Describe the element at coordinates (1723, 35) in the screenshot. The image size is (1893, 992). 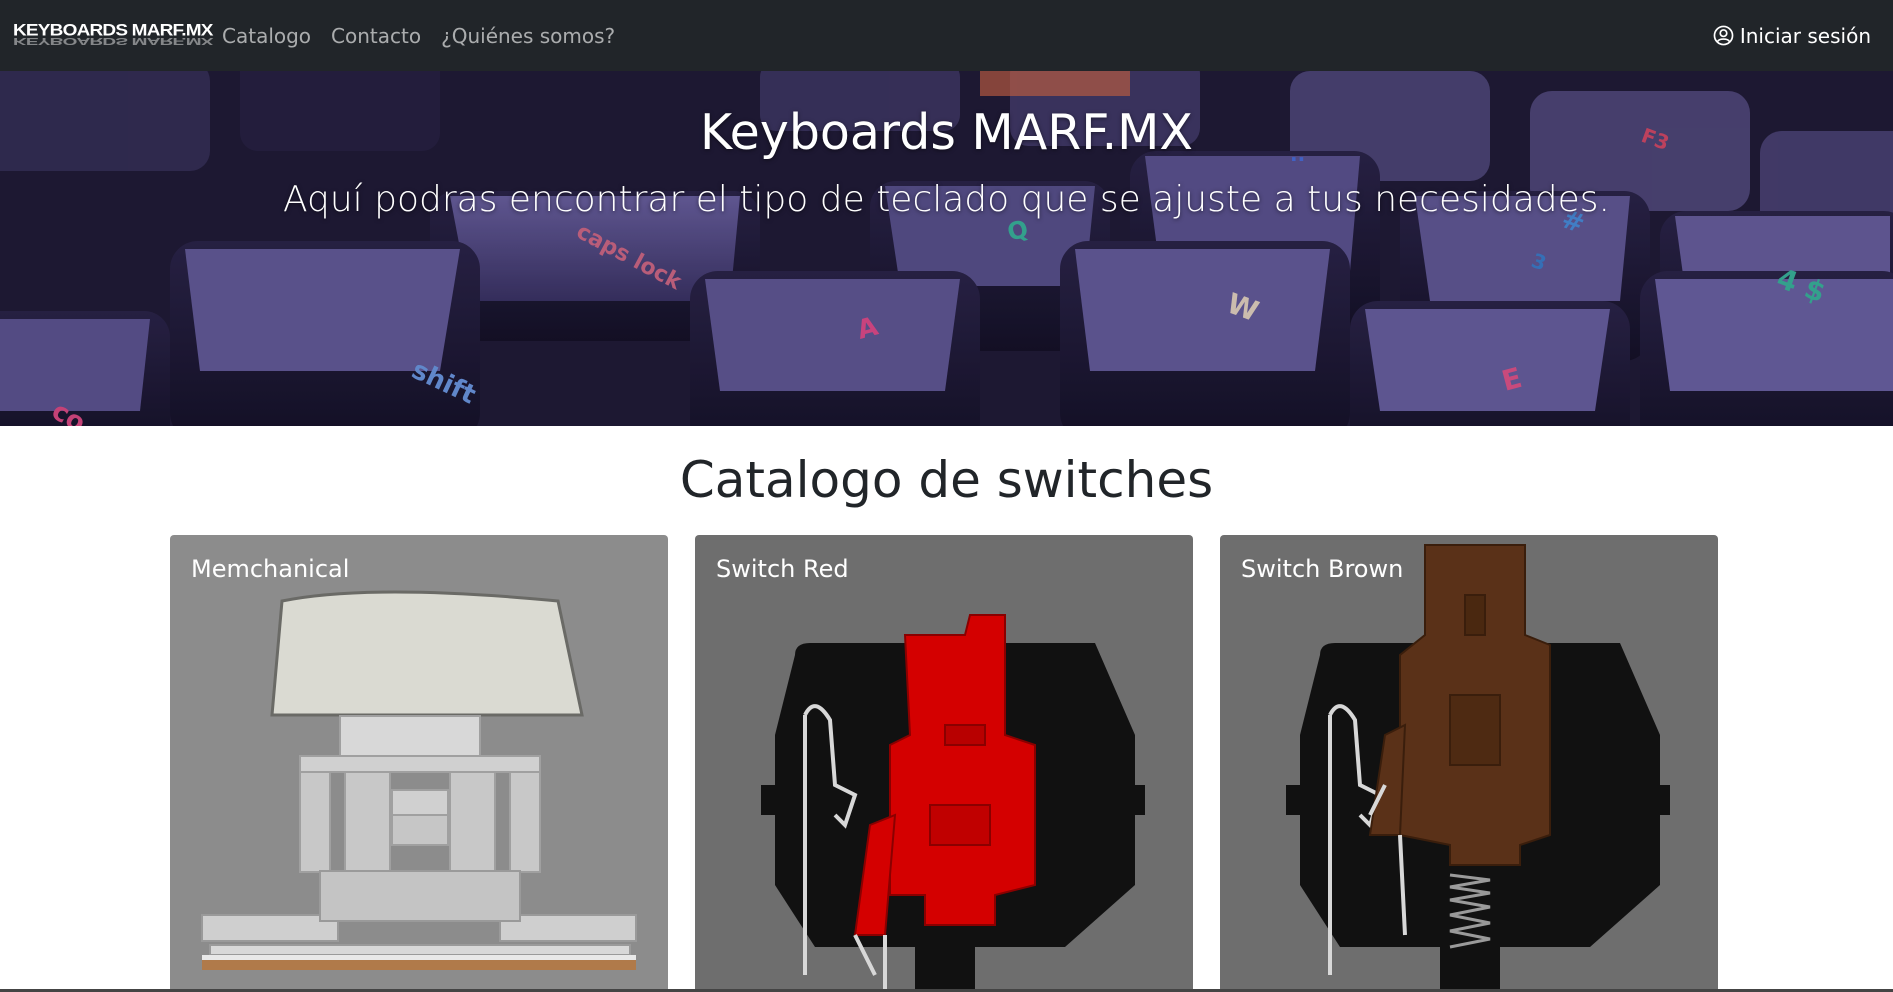
I see `user-circle-icon` at that location.